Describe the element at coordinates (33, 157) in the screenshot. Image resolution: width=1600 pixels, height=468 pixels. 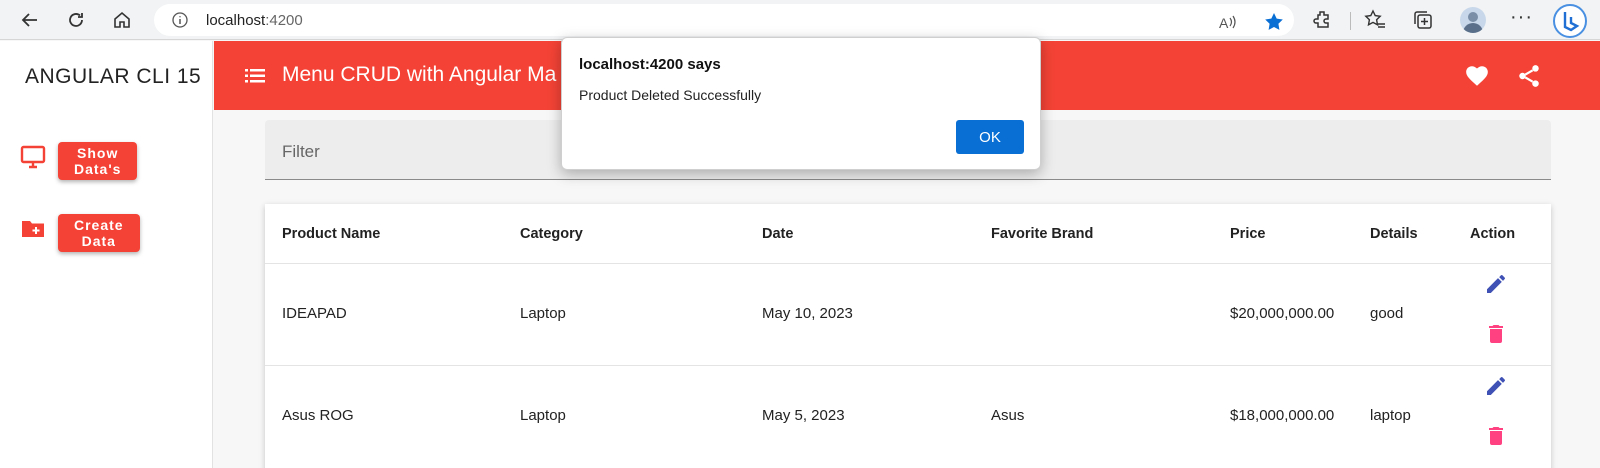
I see `monitor-icon` at that location.